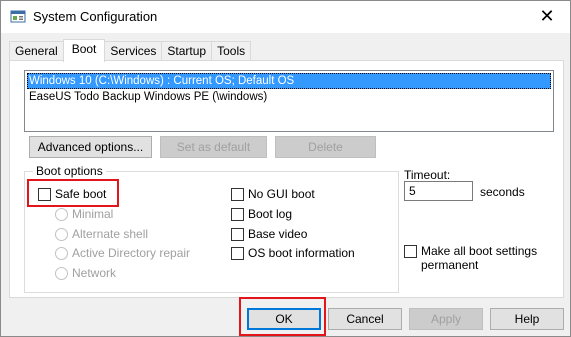 This screenshot has width=571, height=337. I want to click on msconfig-icon, so click(18, 16).